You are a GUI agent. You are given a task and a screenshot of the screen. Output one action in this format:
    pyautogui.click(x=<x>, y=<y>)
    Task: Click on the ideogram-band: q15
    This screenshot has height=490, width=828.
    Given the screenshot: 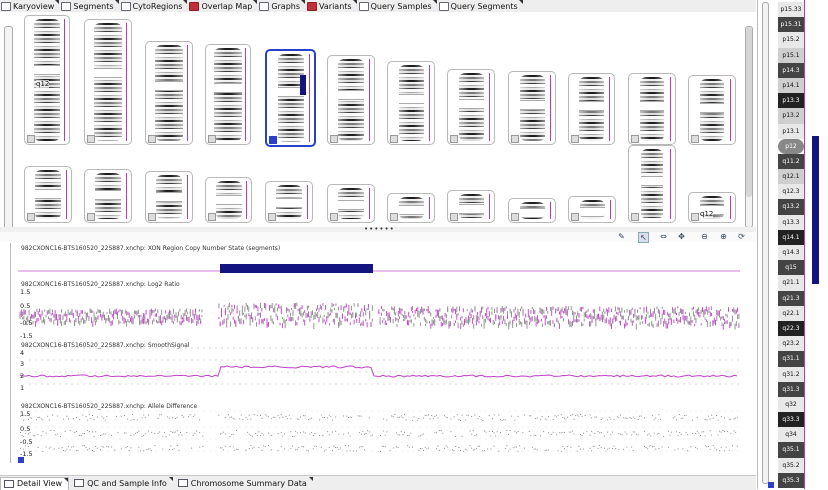 What is the action you would take?
    pyautogui.click(x=791, y=268)
    